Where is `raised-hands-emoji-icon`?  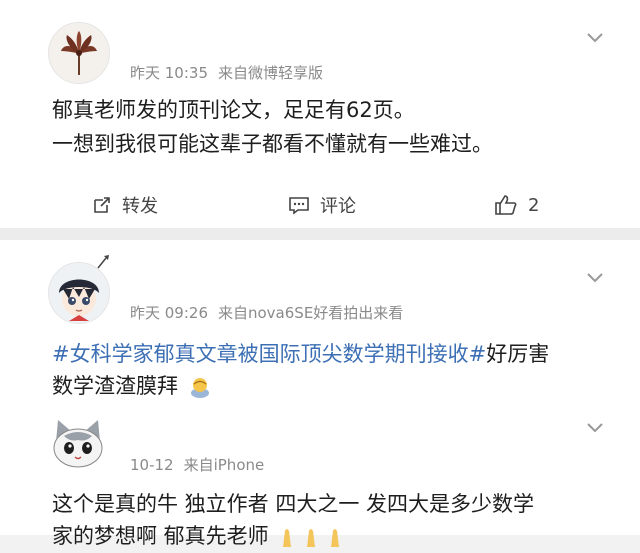
raised-hands-emoji-icon is located at coordinates (311, 538).